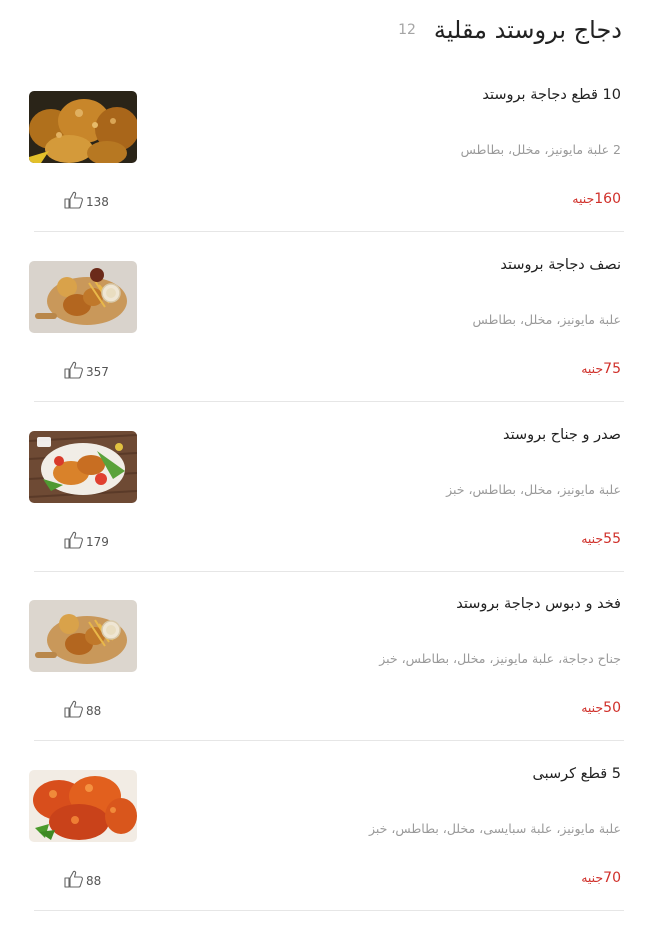 The height and width of the screenshot is (940, 654). I want to click on menu-item-name: صدر و جناح بروستد, so click(561, 435).